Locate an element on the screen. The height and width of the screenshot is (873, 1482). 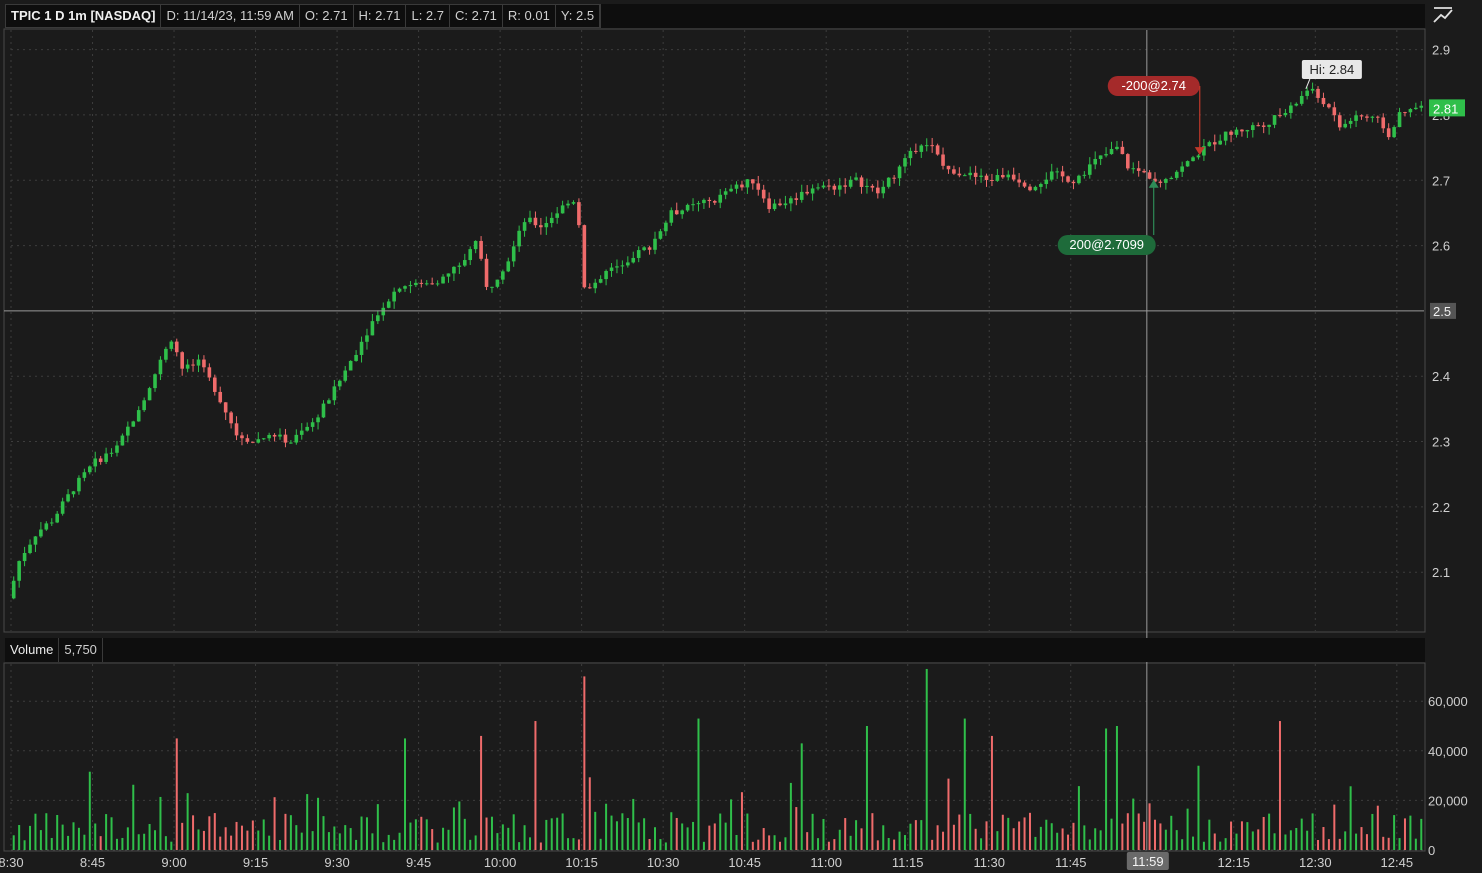
price-tick-label: 2.9 is located at coordinates (1441, 50).